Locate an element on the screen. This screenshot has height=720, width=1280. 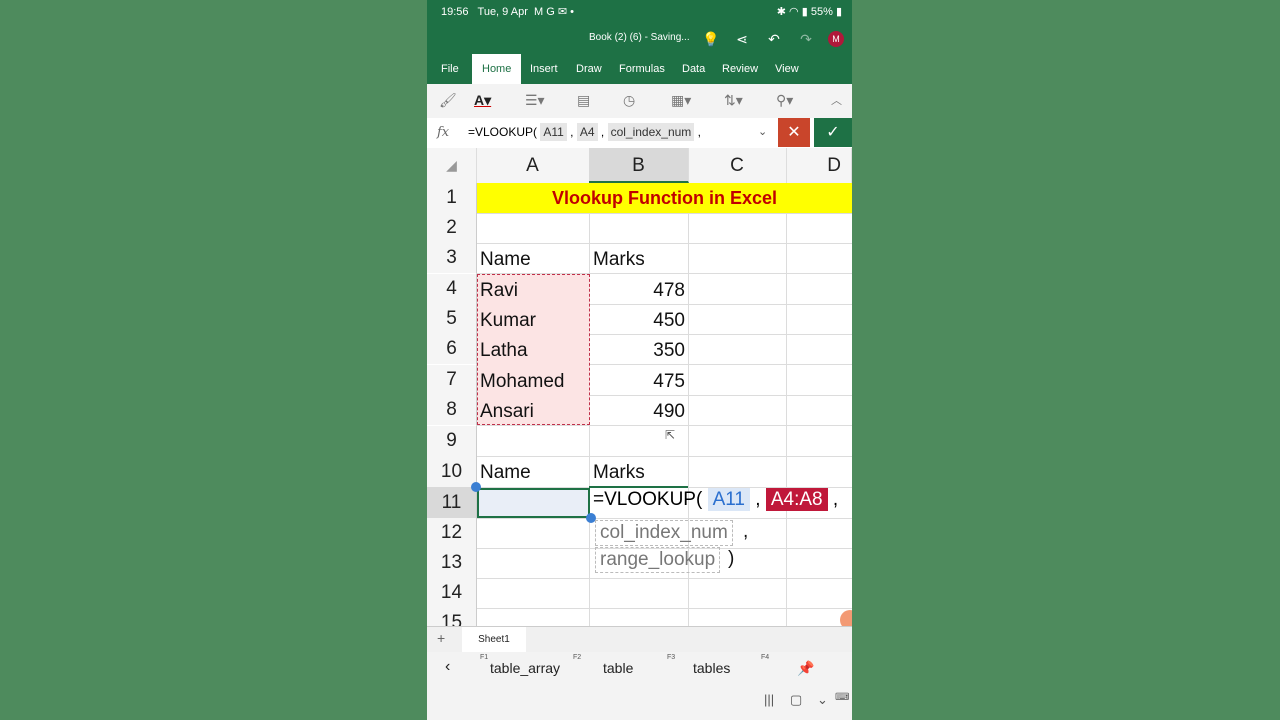
undo-icon: ↶ is located at coordinates (774, 39).